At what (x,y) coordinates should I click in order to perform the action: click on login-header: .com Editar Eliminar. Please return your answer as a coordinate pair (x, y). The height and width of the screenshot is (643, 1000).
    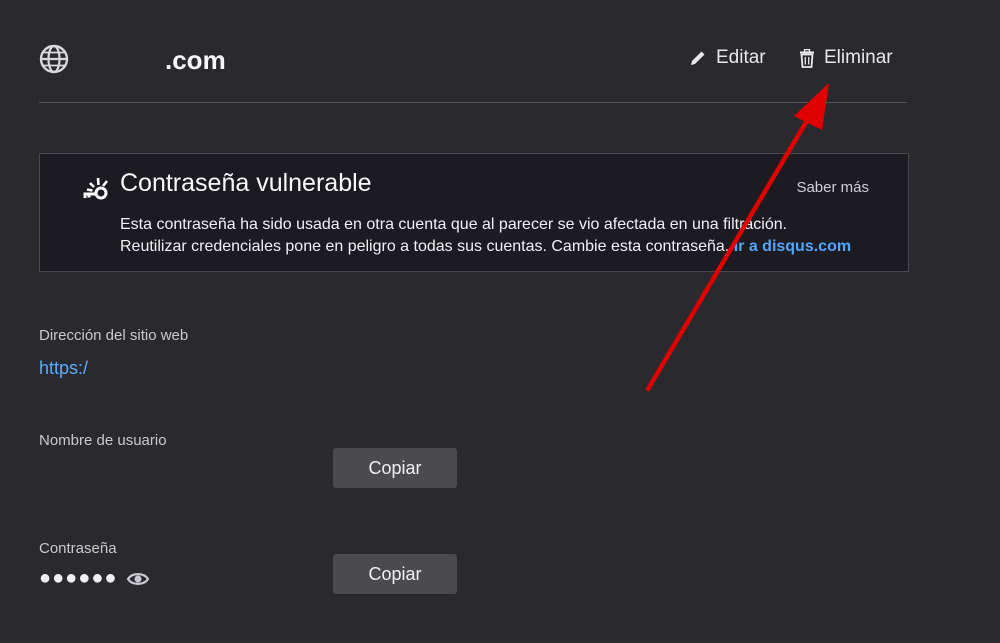
    Looking at the image, I should click on (473, 60).